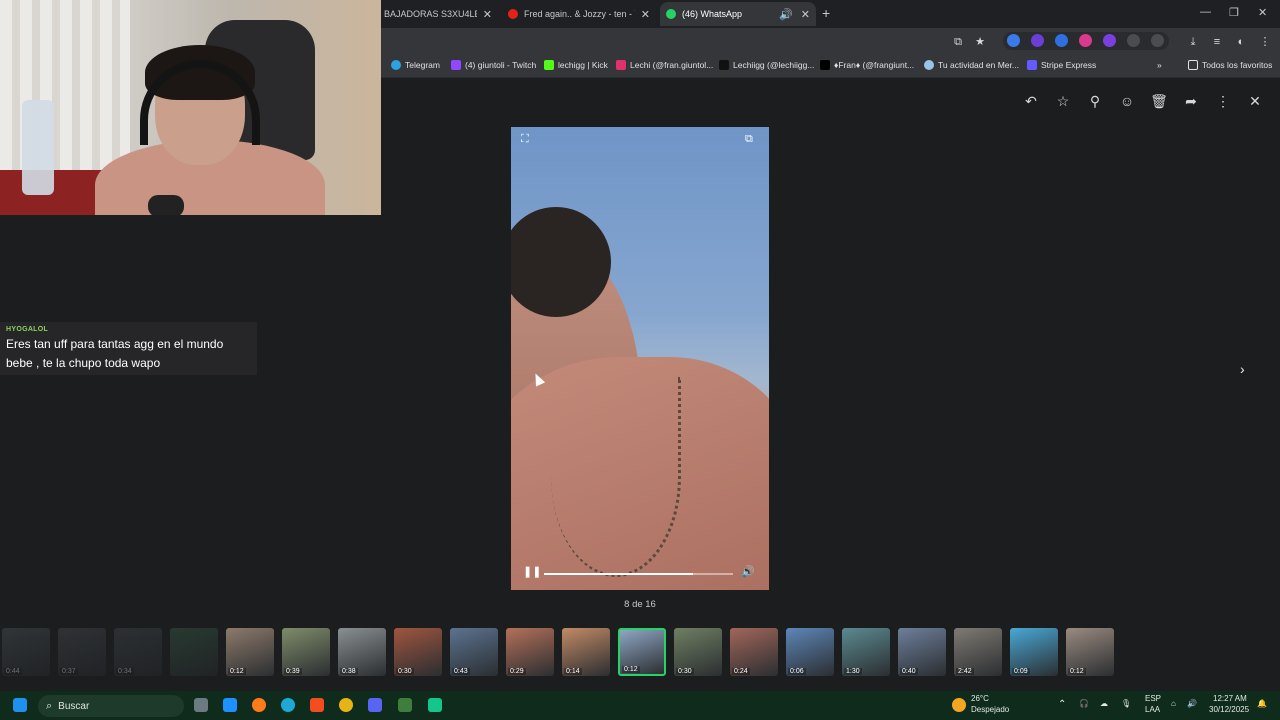 The image size is (1280, 720). Describe the element at coordinates (1153, 698) in the screenshot. I see `language: ESP` at that location.